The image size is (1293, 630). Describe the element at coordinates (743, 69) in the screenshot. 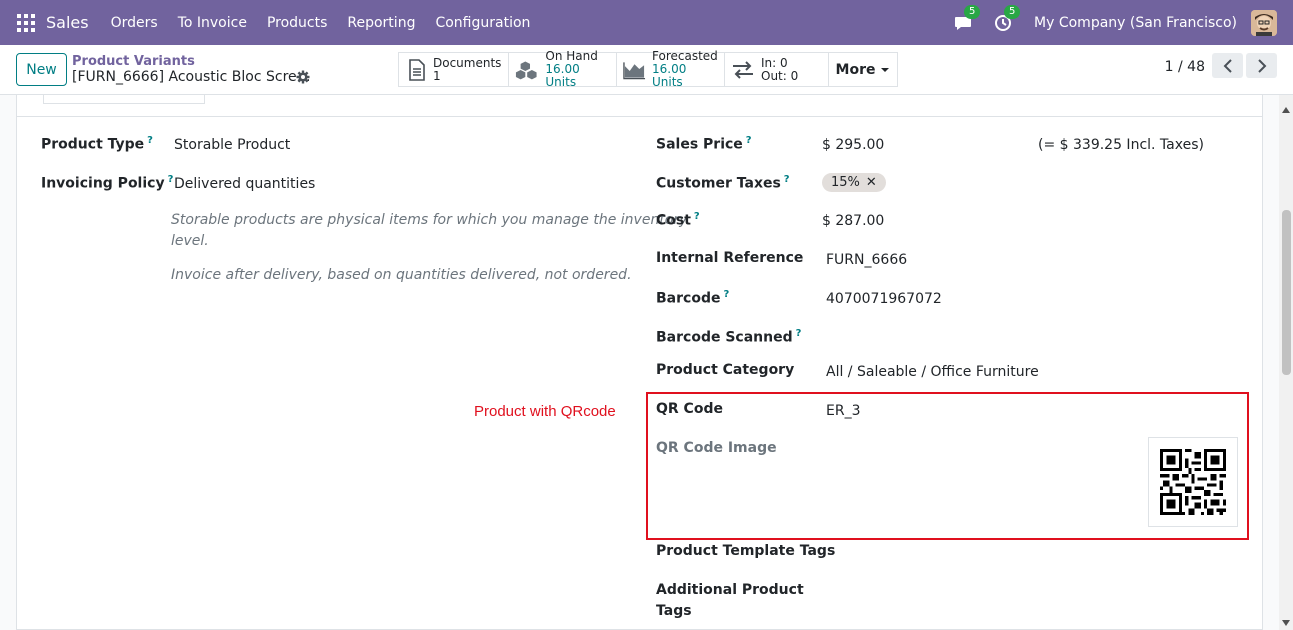

I see `exchange-icon` at that location.